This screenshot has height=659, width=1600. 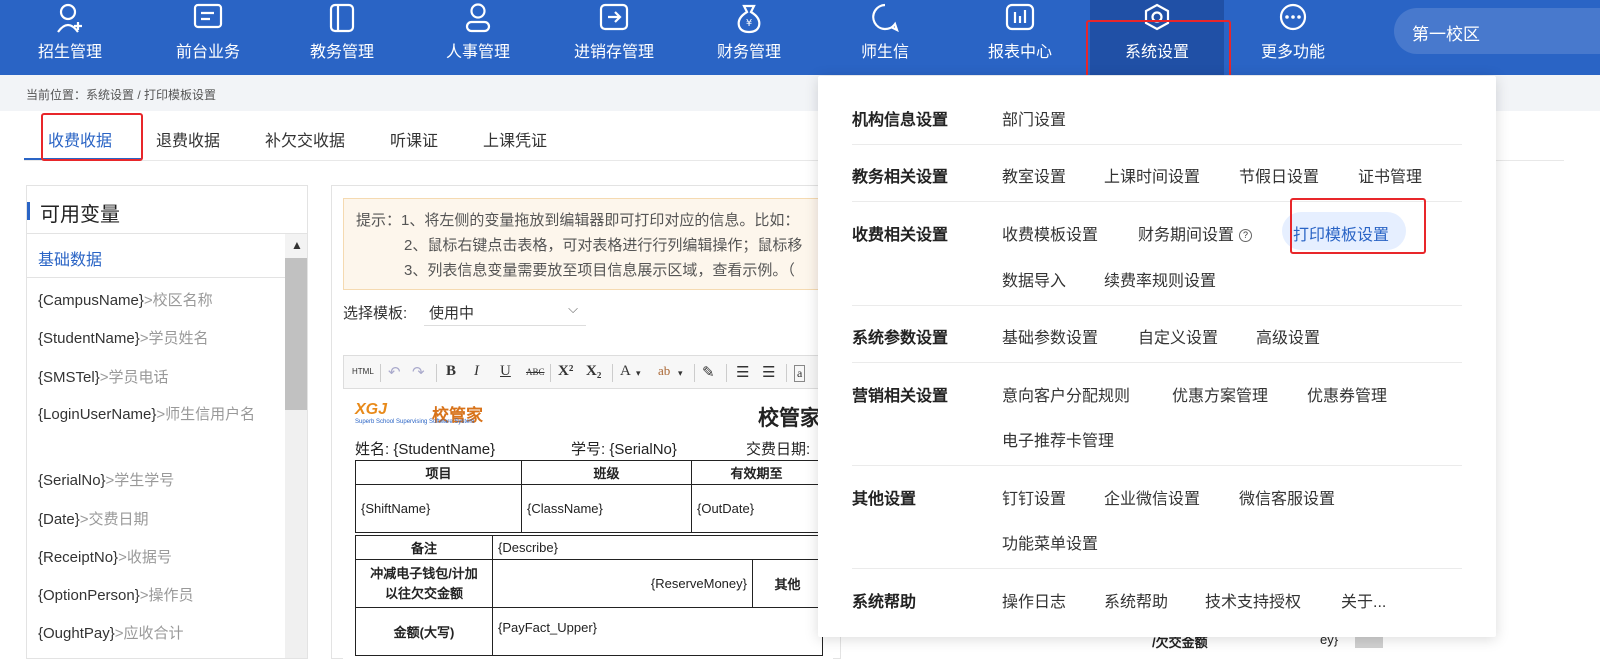 I want to click on menu-item-data-import: 数据导入, so click(x=1034, y=279).